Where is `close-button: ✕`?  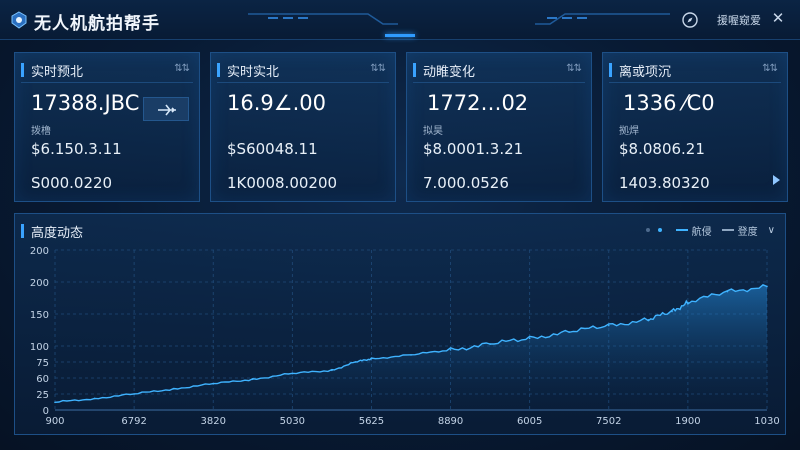 close-button: ✕ is located at coordinates (778, 18).